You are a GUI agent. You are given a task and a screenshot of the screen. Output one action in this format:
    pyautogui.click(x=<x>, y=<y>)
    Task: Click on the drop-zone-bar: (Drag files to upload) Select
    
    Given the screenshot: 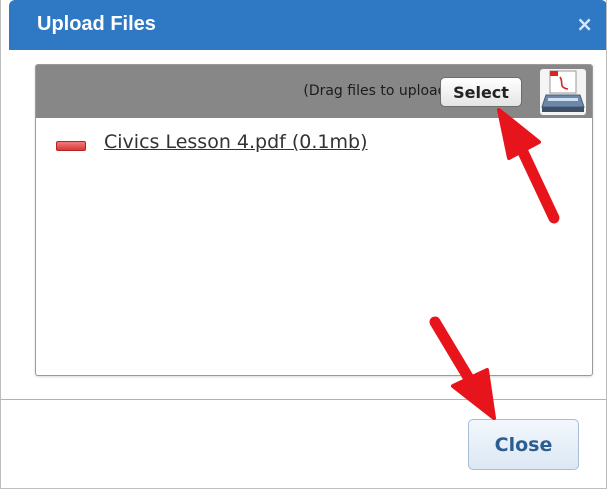 What is the action you would take?
    pyautogui.click(x=314, y=91)
    